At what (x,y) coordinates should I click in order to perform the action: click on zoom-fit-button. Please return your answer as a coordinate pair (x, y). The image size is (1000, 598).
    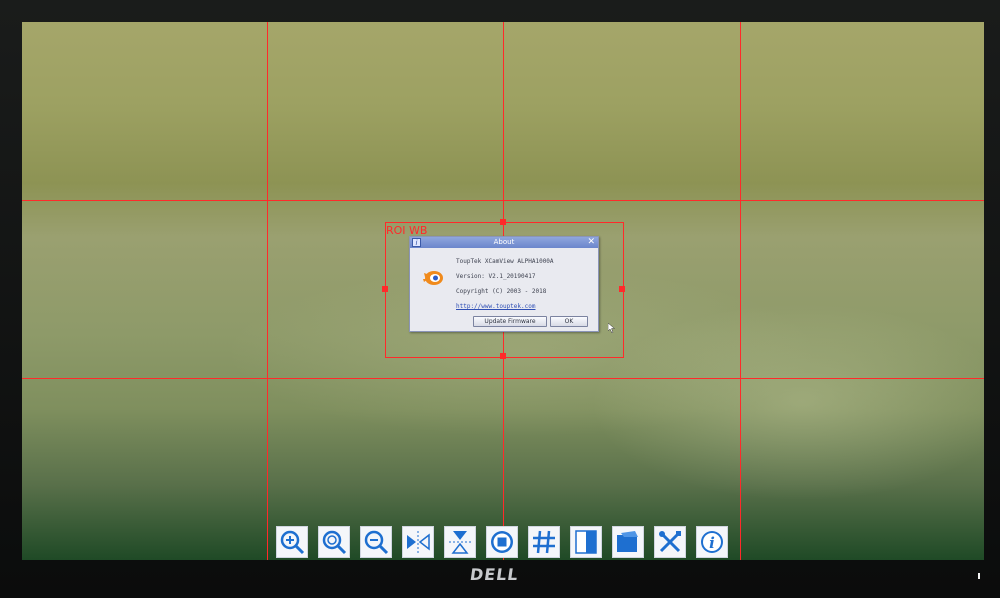
    Looking at the image, I should click on (334, 542).